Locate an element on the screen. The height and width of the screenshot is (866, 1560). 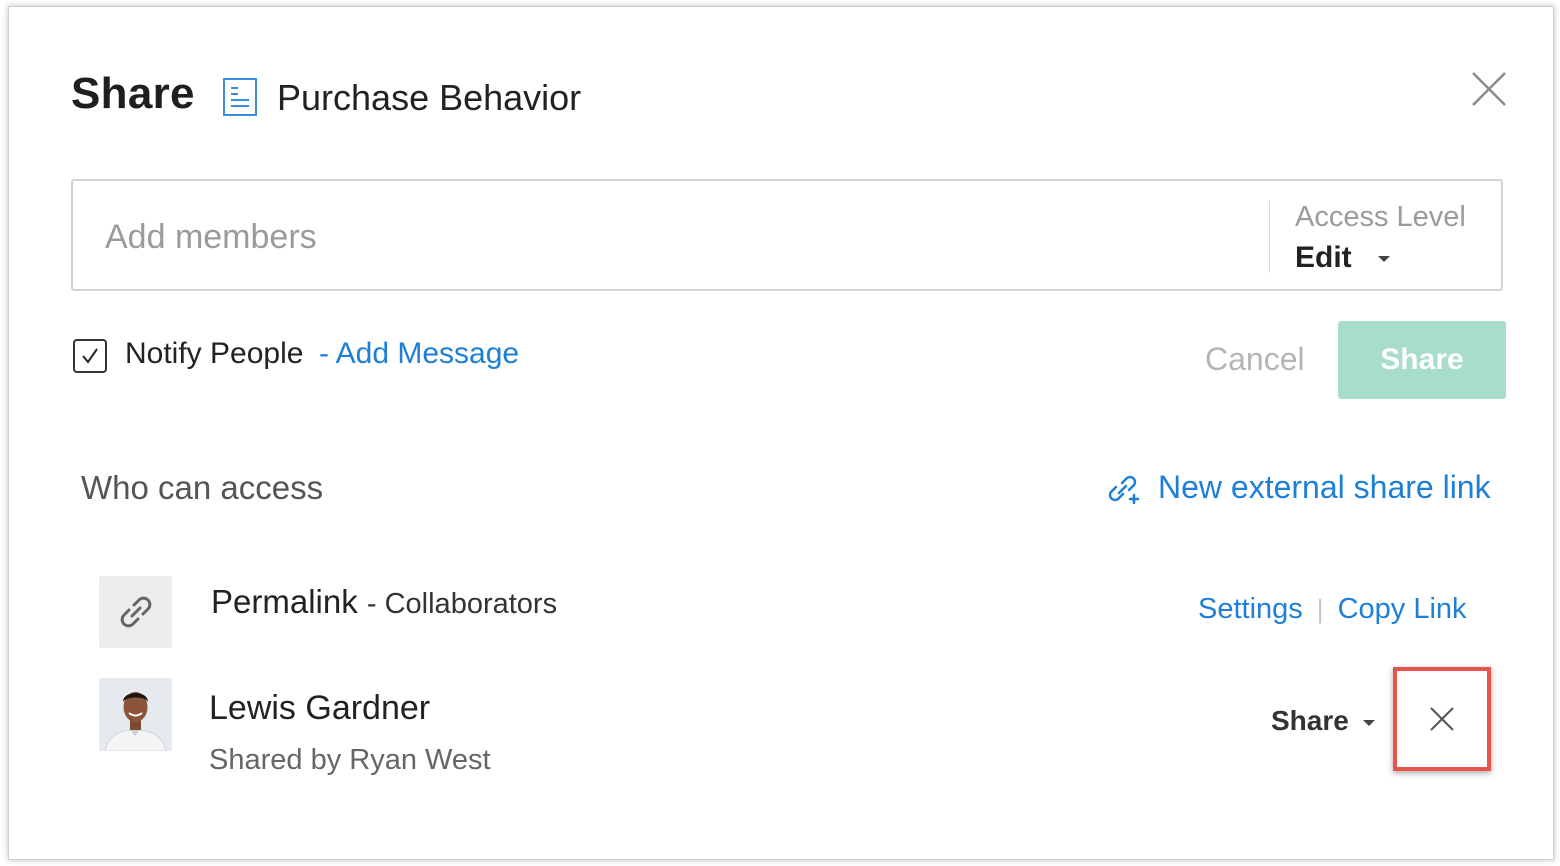
permalink-label: Permalink is located at coordinates (284, 601).